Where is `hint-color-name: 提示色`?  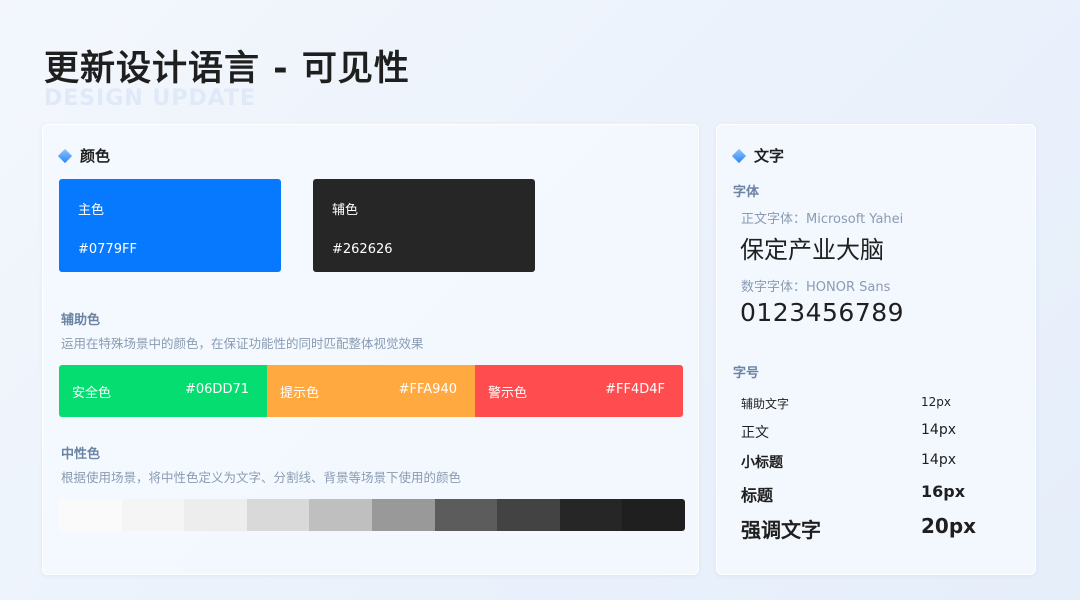
hint-color-name: 提示色 is located at coordinates (300, 393).